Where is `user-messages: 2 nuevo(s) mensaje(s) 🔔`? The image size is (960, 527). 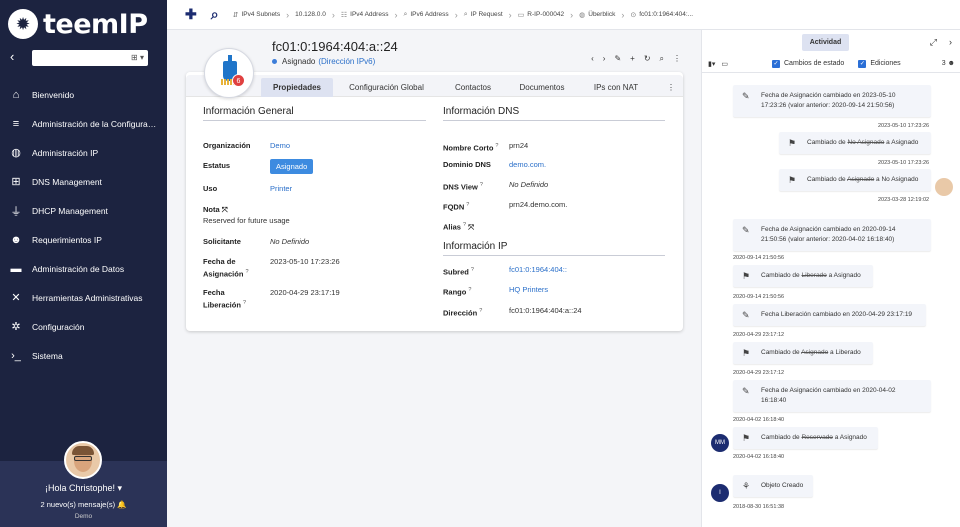
user-messages: 2 nuevo(s) mensaje(s) 🔔 is located at coordinates (83, 504).